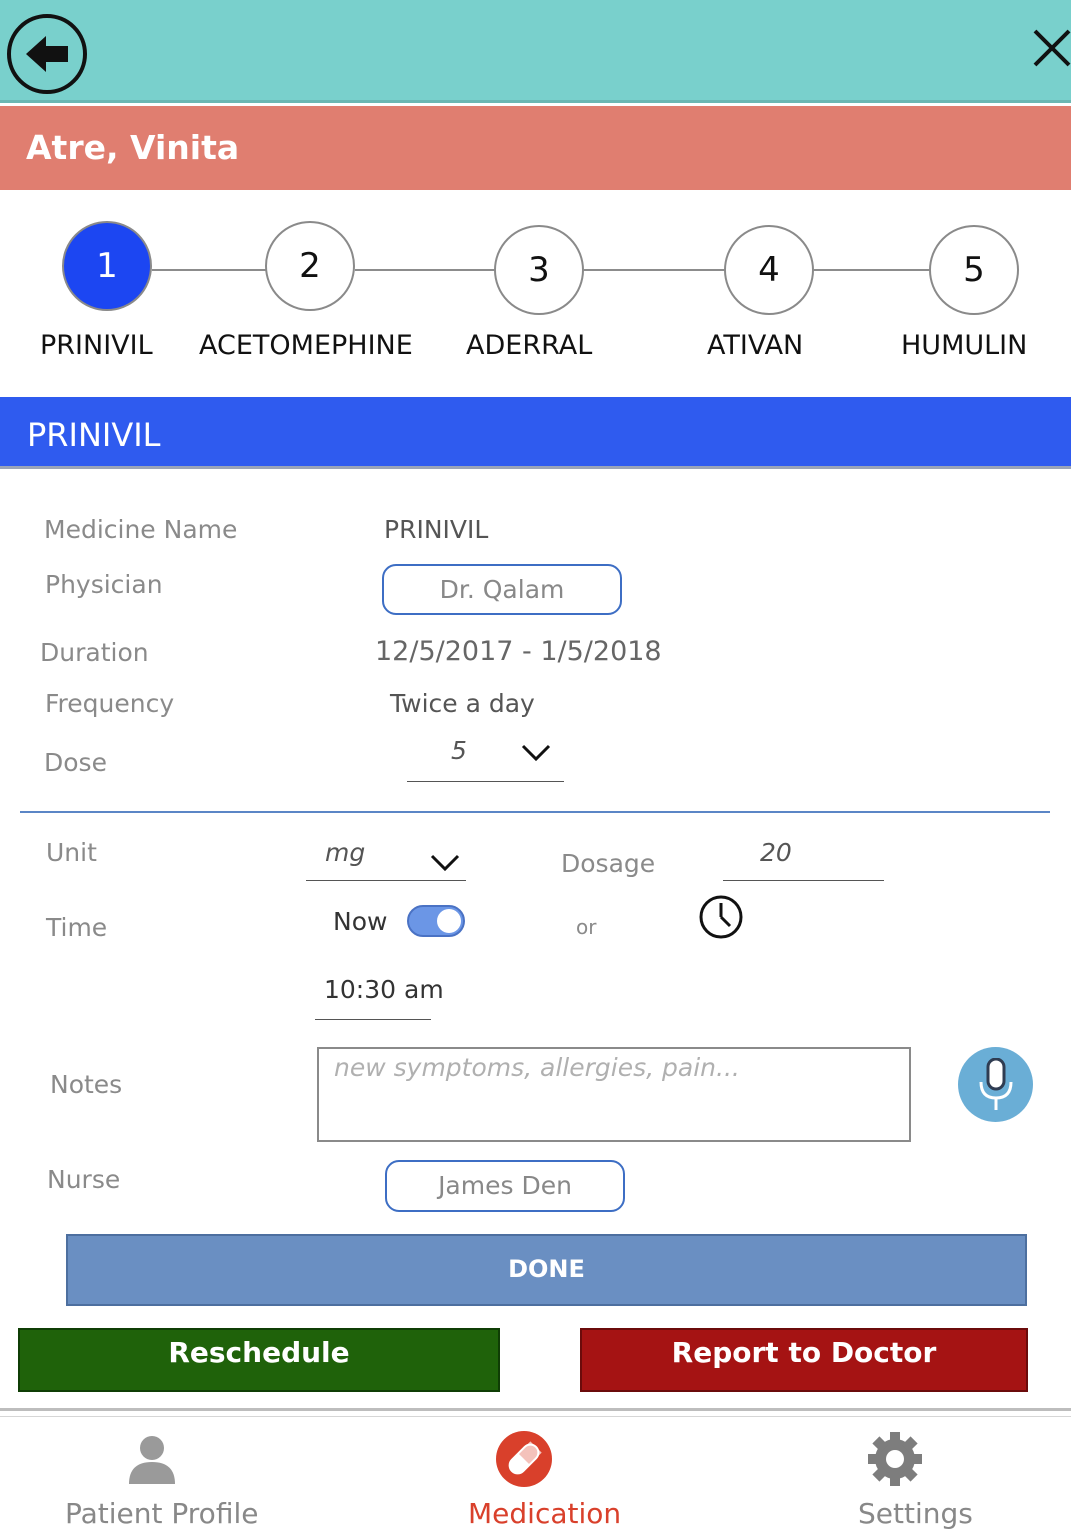 The width and height of the screenshot is (1071, 1533). Describe the element at coordinates (459, 750) in the screenshot. I see `dose-value: 5` at that location.